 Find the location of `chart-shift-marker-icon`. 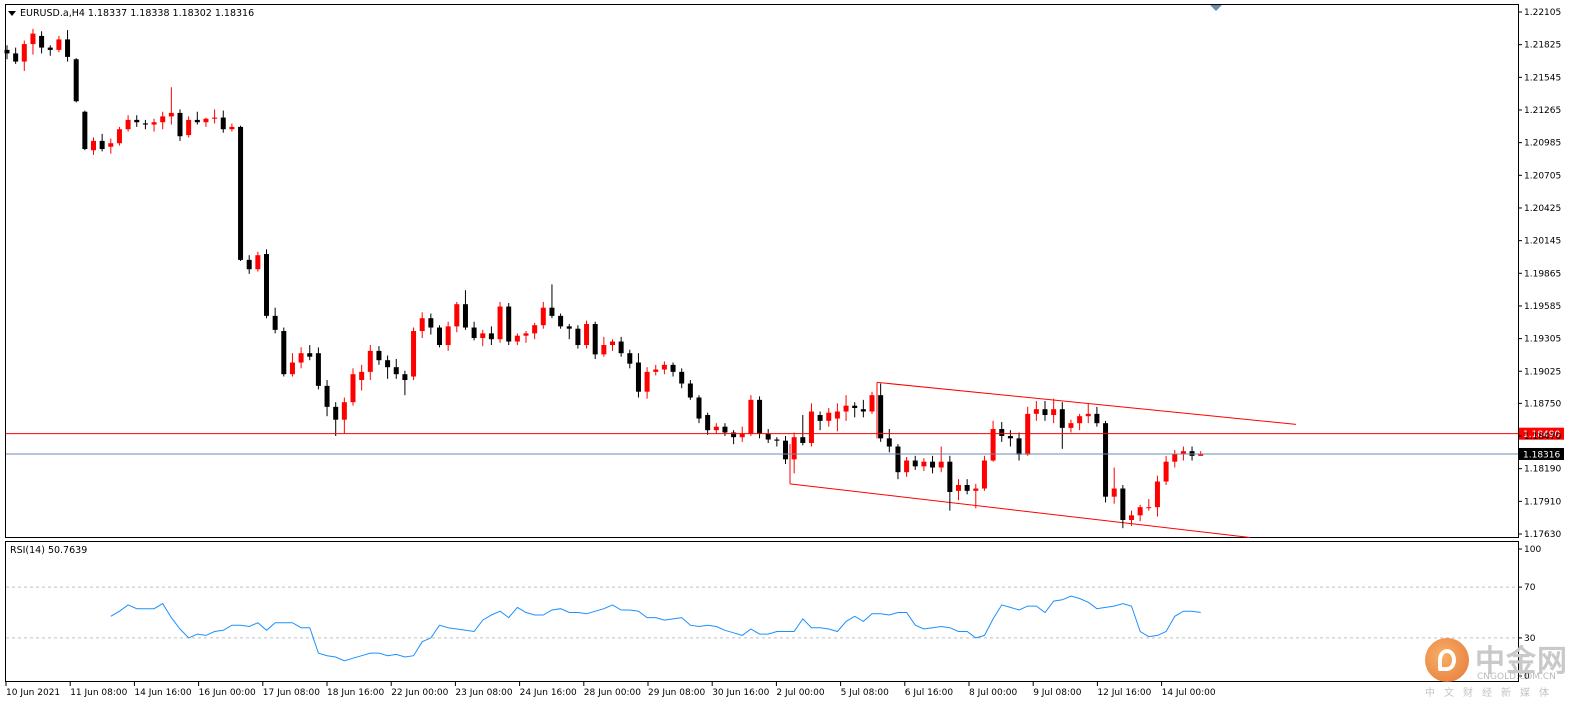

chart-shift-marker-icon is located at coordinates (1216, 8).